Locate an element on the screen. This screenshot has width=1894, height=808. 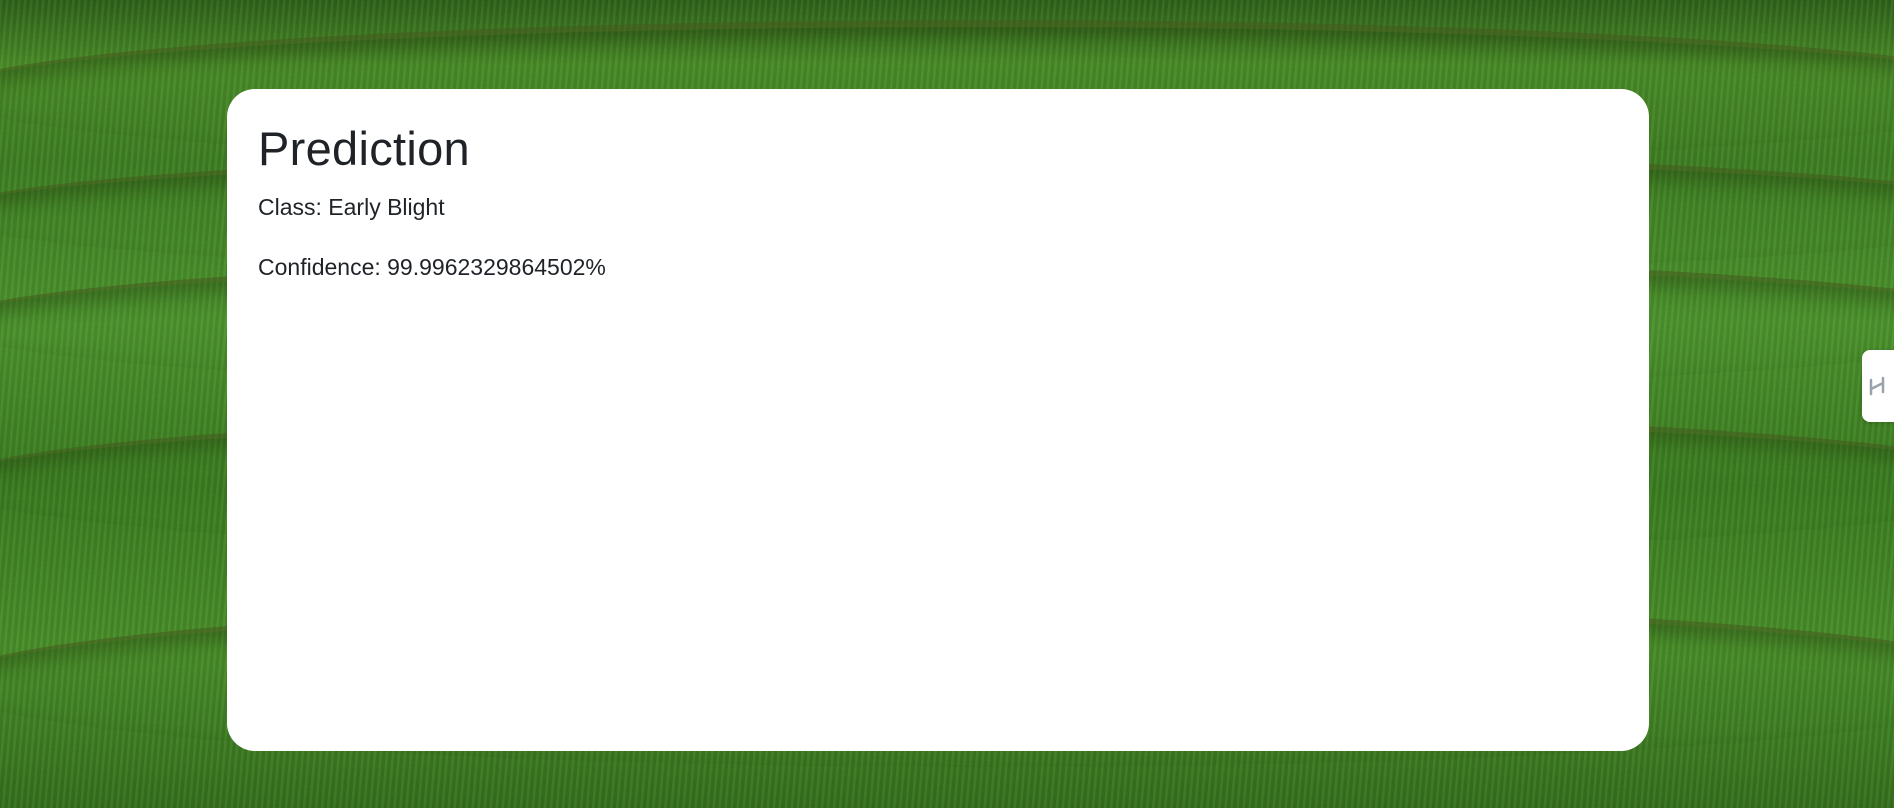
collapse-handle-icon is located at coordinates (1877, 386).